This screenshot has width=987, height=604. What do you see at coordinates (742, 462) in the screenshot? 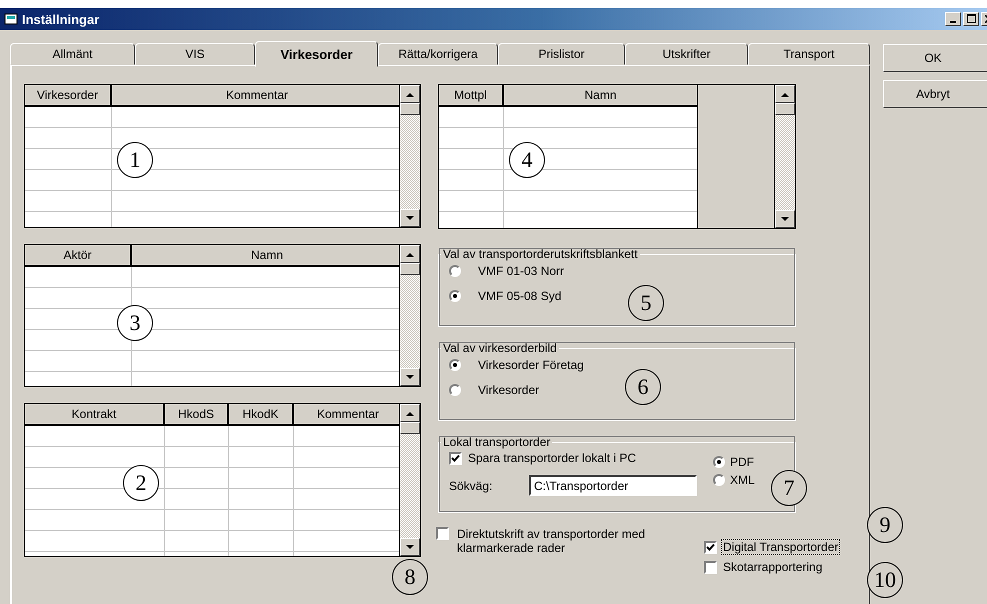
I see `radio-label: PDF` at bounding box center [742, 462].